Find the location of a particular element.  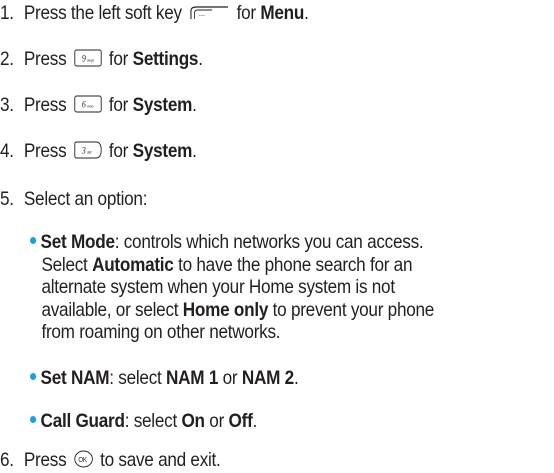

svg-text: wxyz is located at coordinates (90, 60).